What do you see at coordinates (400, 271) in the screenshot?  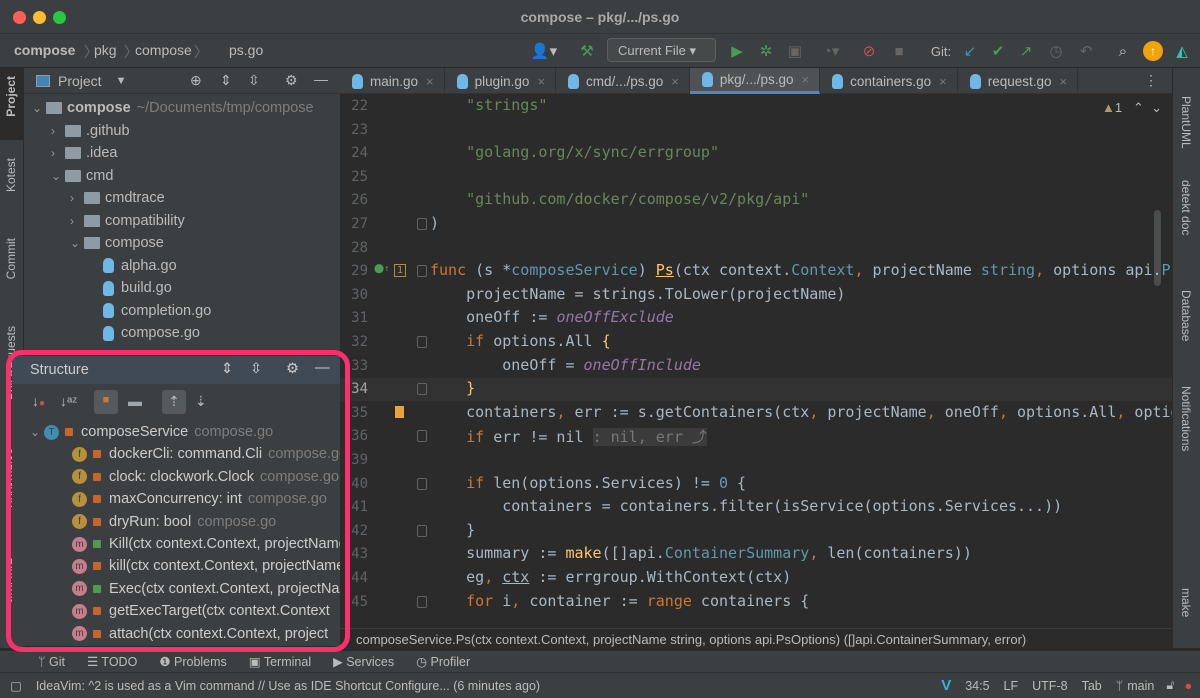 I see `bookmark-mnemonic-icon: 1` at bounding box center [400, 271].